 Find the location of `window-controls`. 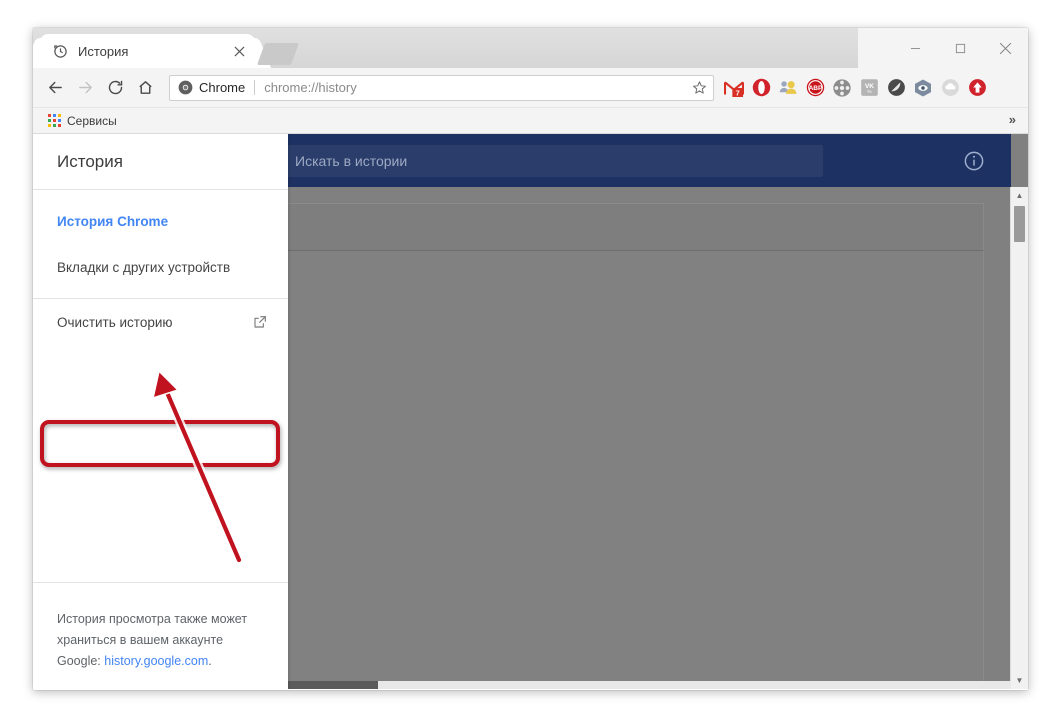

window-controls is located at coordinates (960, 48).